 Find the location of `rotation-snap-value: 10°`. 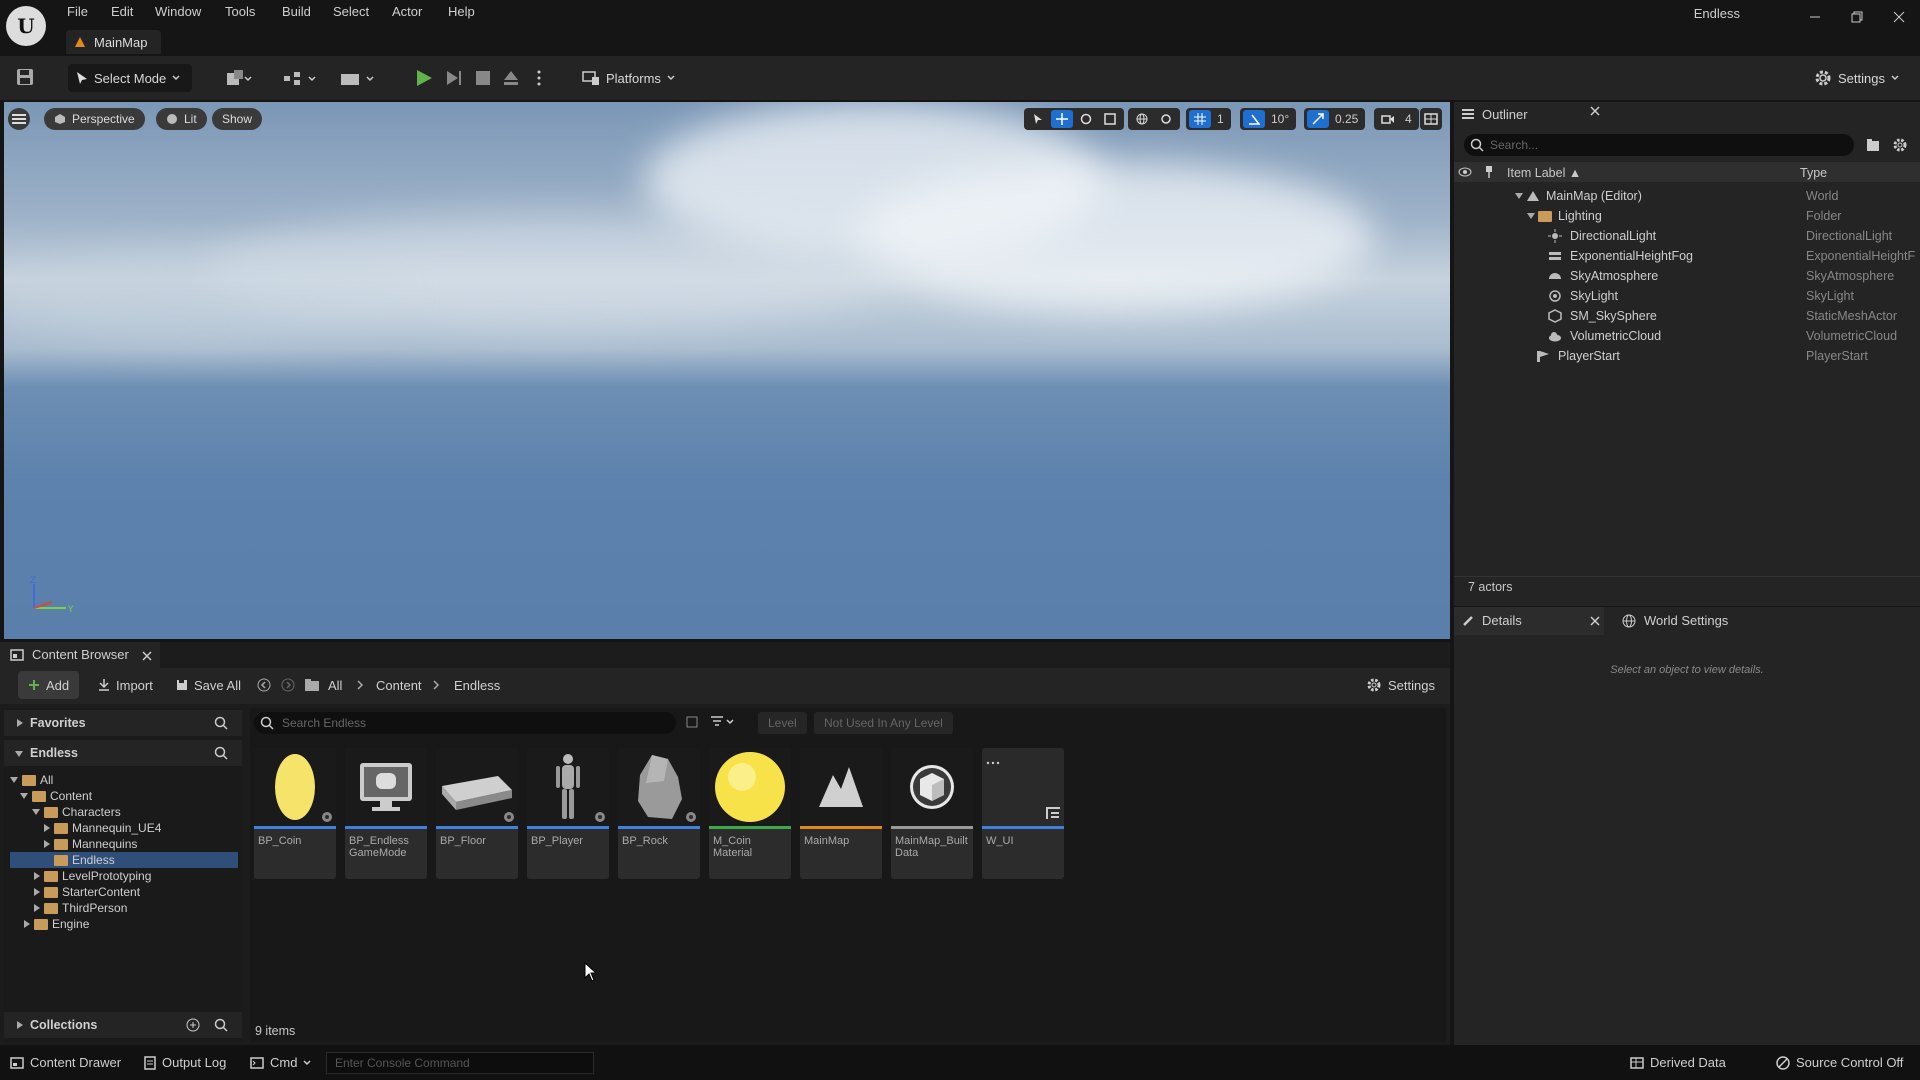

rotation-snap-value: 10° is located at coordinates (1280, 119).